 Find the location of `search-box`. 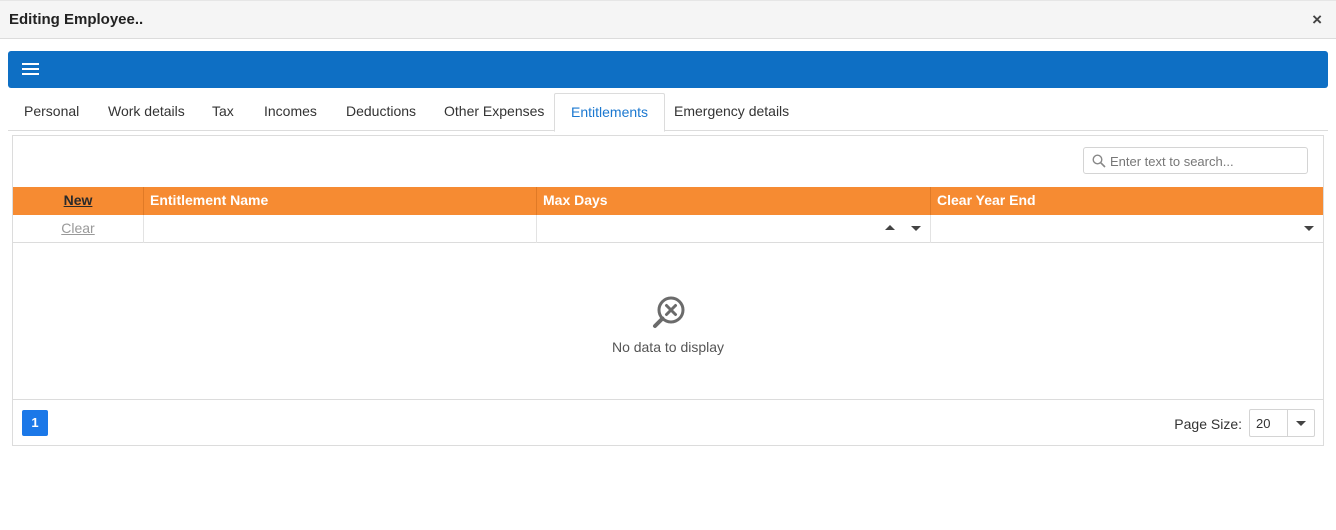

search-box is located at coordinates (1195, 160).